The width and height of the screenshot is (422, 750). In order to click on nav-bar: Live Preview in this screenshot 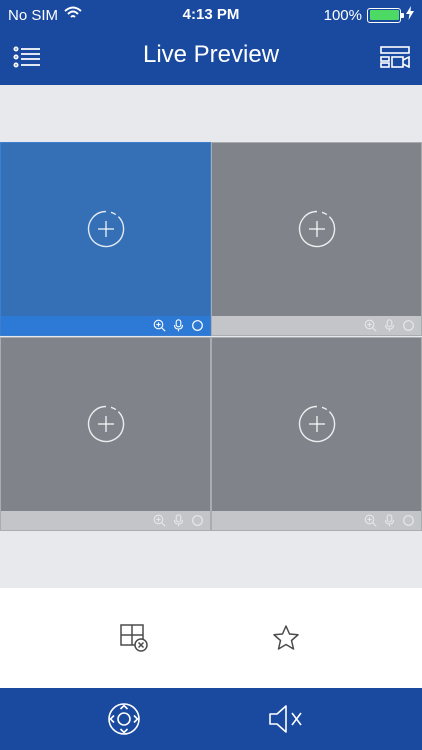, I will do `click(211, 57)`.